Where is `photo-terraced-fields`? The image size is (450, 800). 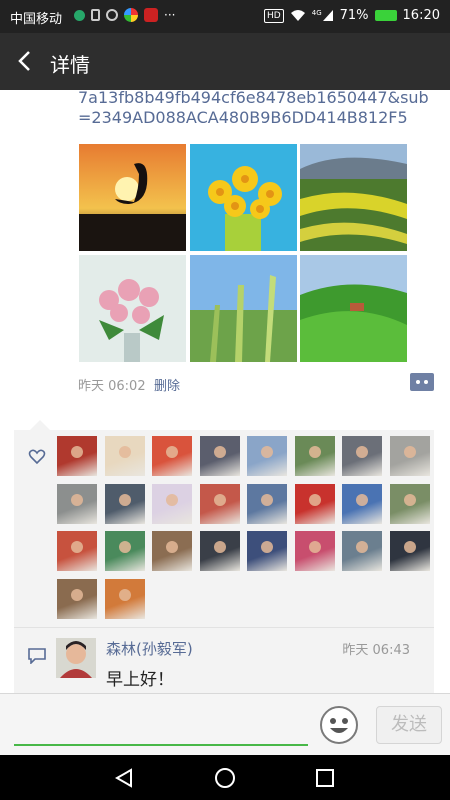
photo-terraced-fields is located at coordinates (353, 197).